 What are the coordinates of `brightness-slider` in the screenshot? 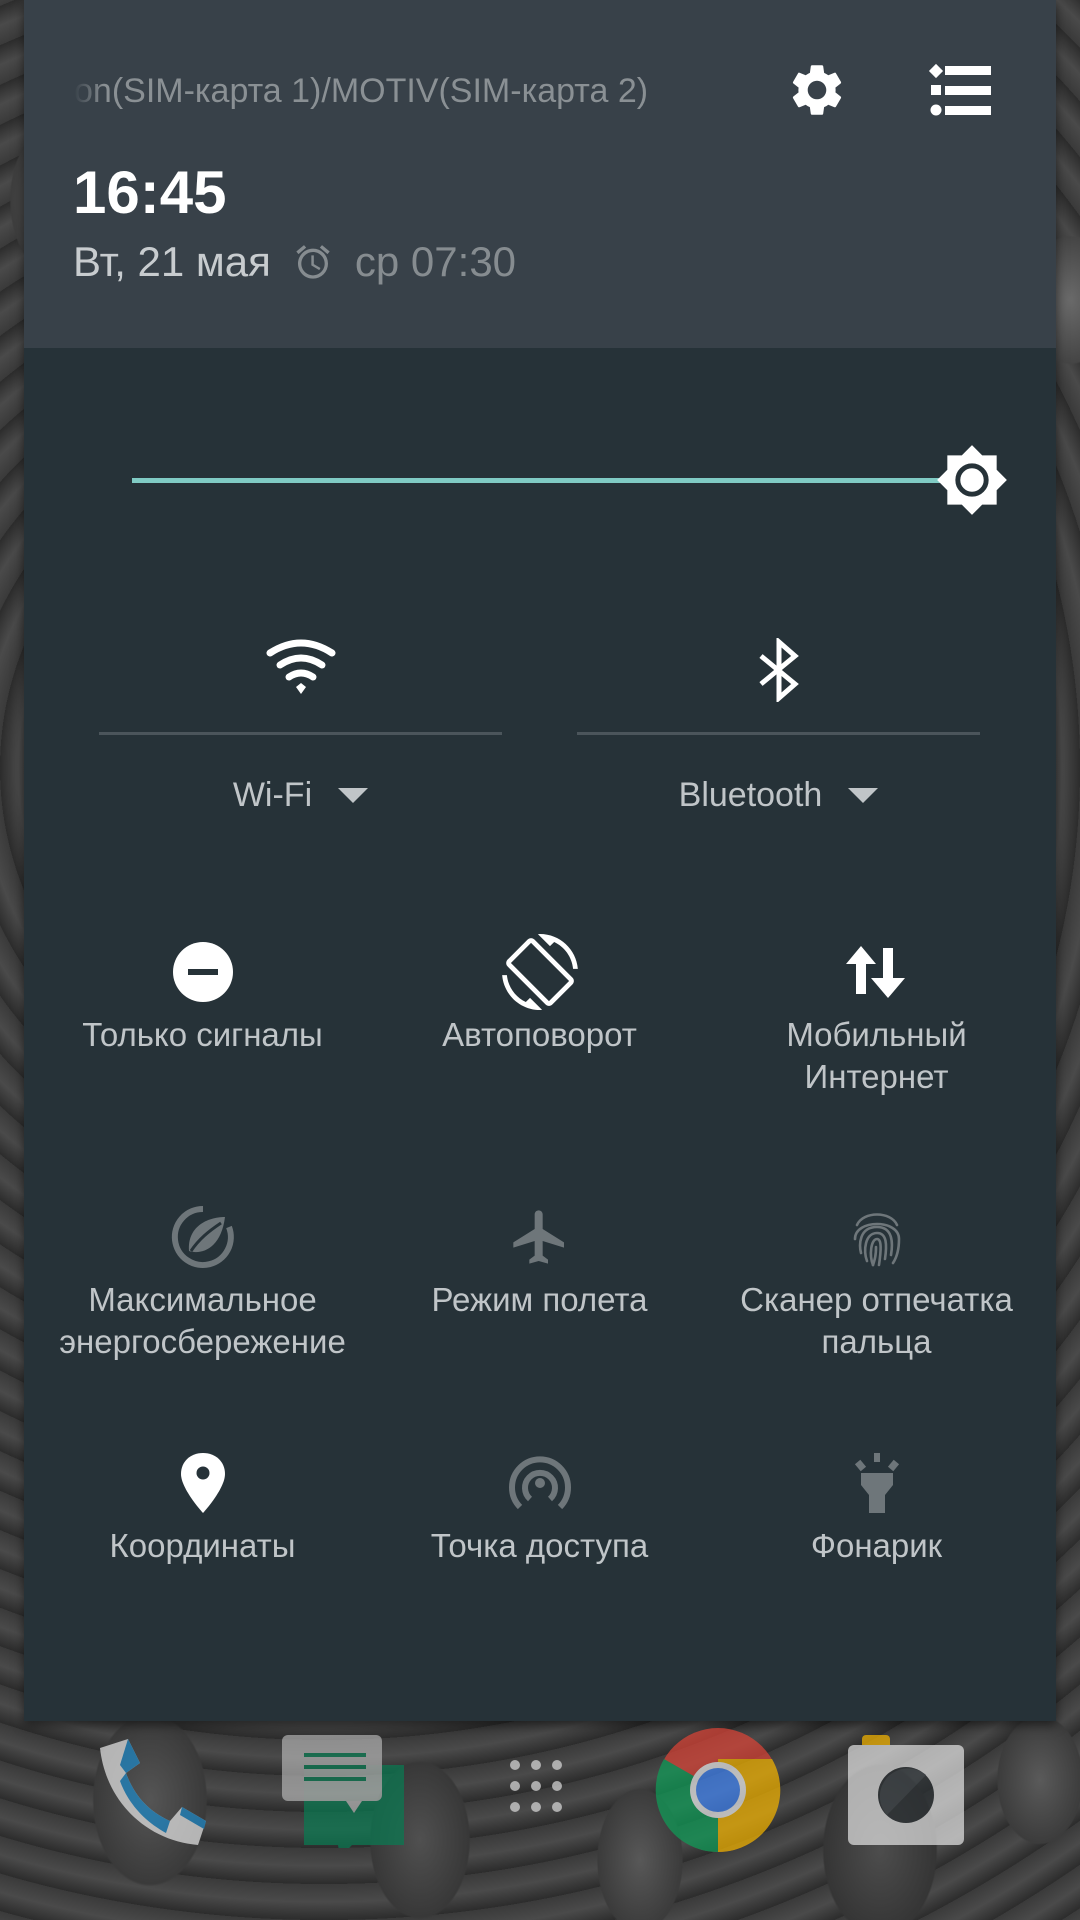 It's located at (572, 480).